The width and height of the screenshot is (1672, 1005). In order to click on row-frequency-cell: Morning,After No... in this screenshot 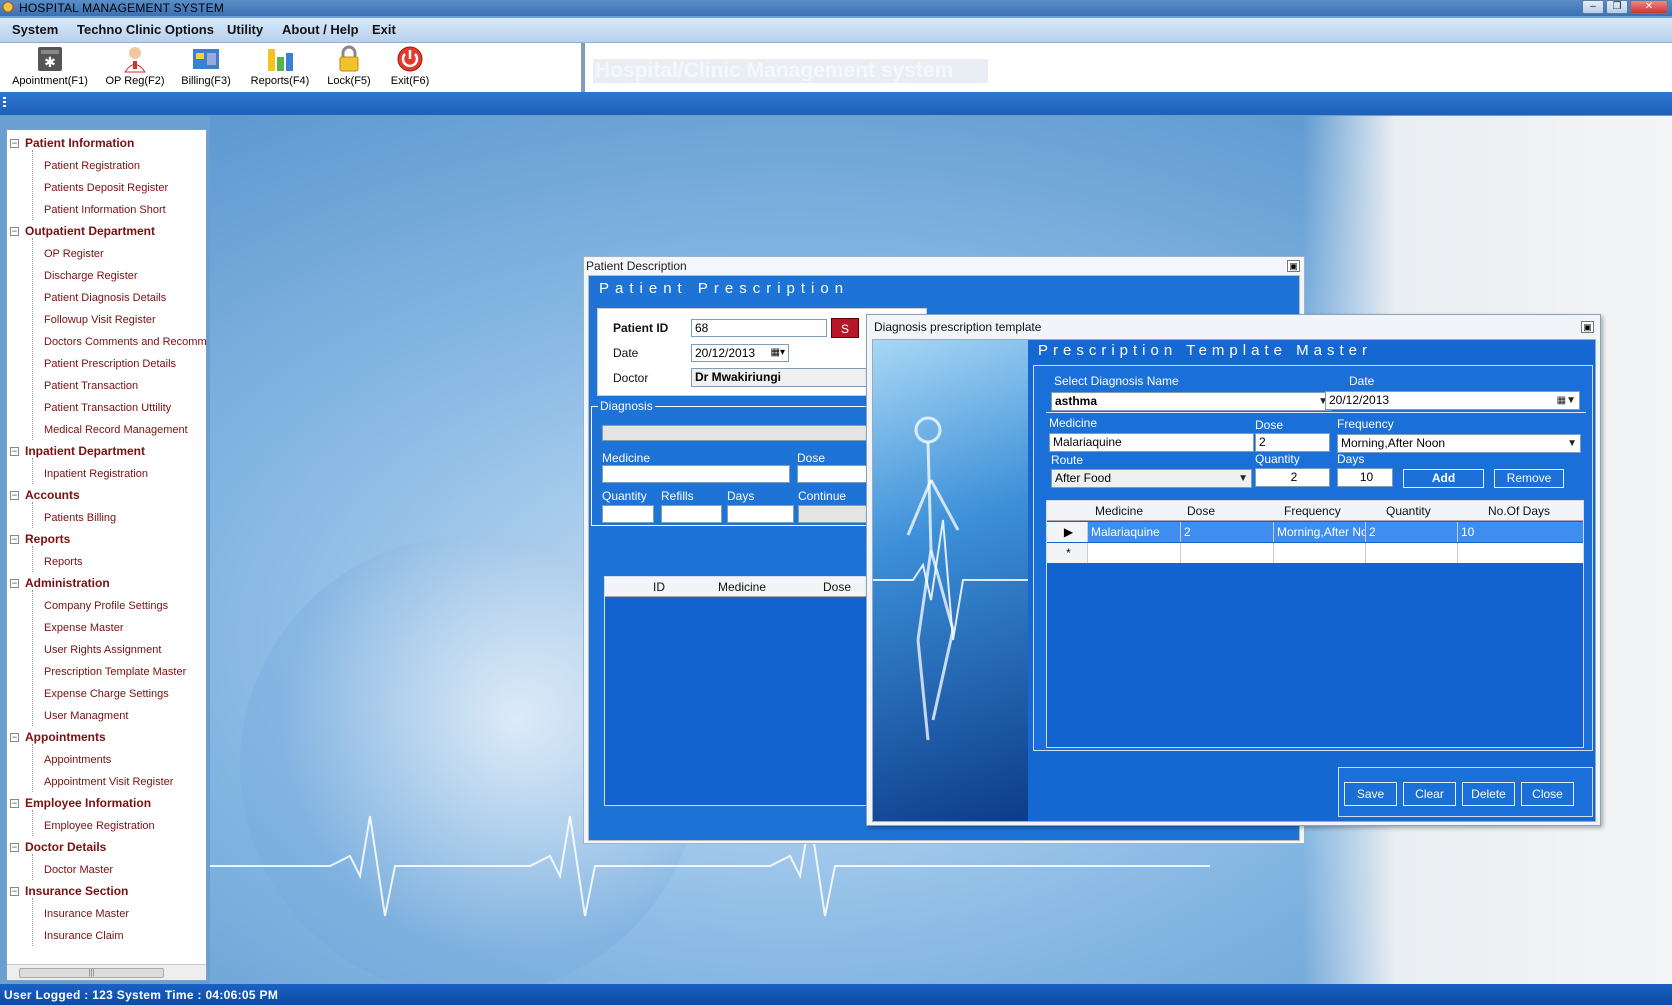, I will do `click(1320, 532)`.